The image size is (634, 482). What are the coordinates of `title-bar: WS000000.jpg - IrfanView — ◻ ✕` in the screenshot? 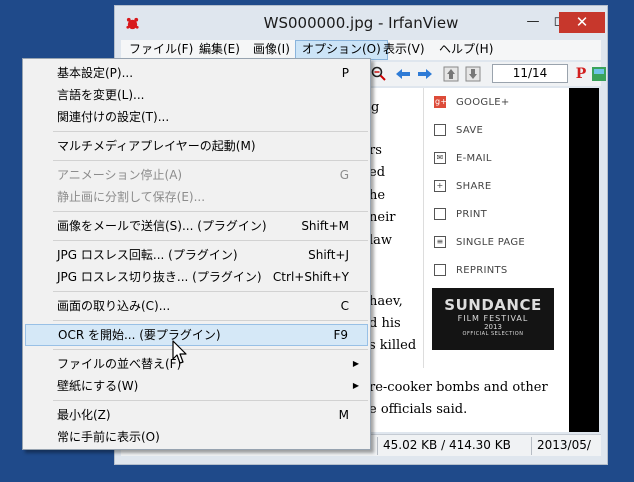 It's located at (361, 22).